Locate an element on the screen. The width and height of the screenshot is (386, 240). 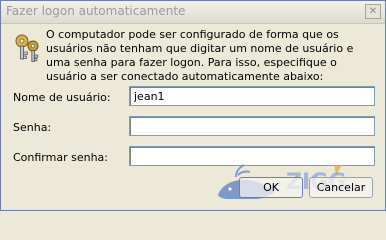
username-input is located at coordinates (252, 96).